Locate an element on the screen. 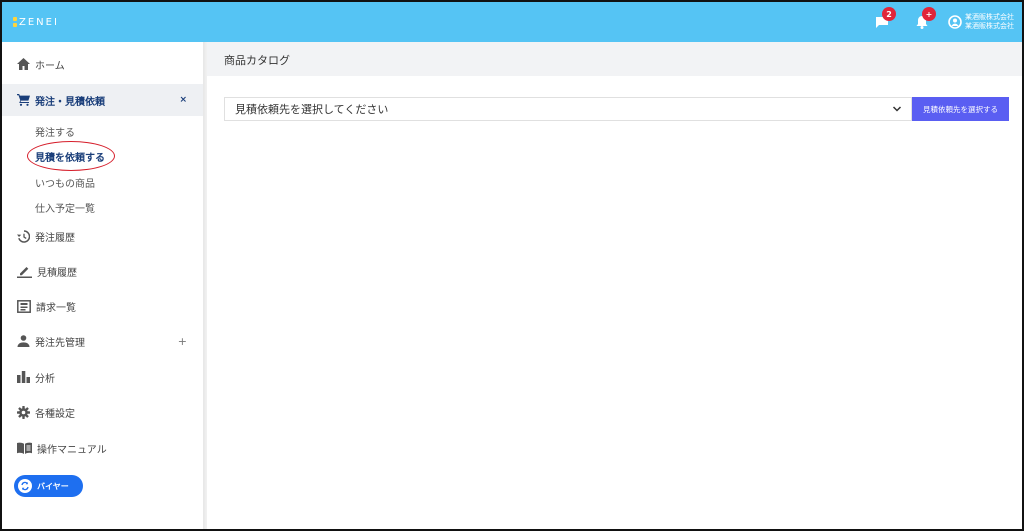 The image size is (1024, 531). notifications-button: + is located at coordinates (922, 21).